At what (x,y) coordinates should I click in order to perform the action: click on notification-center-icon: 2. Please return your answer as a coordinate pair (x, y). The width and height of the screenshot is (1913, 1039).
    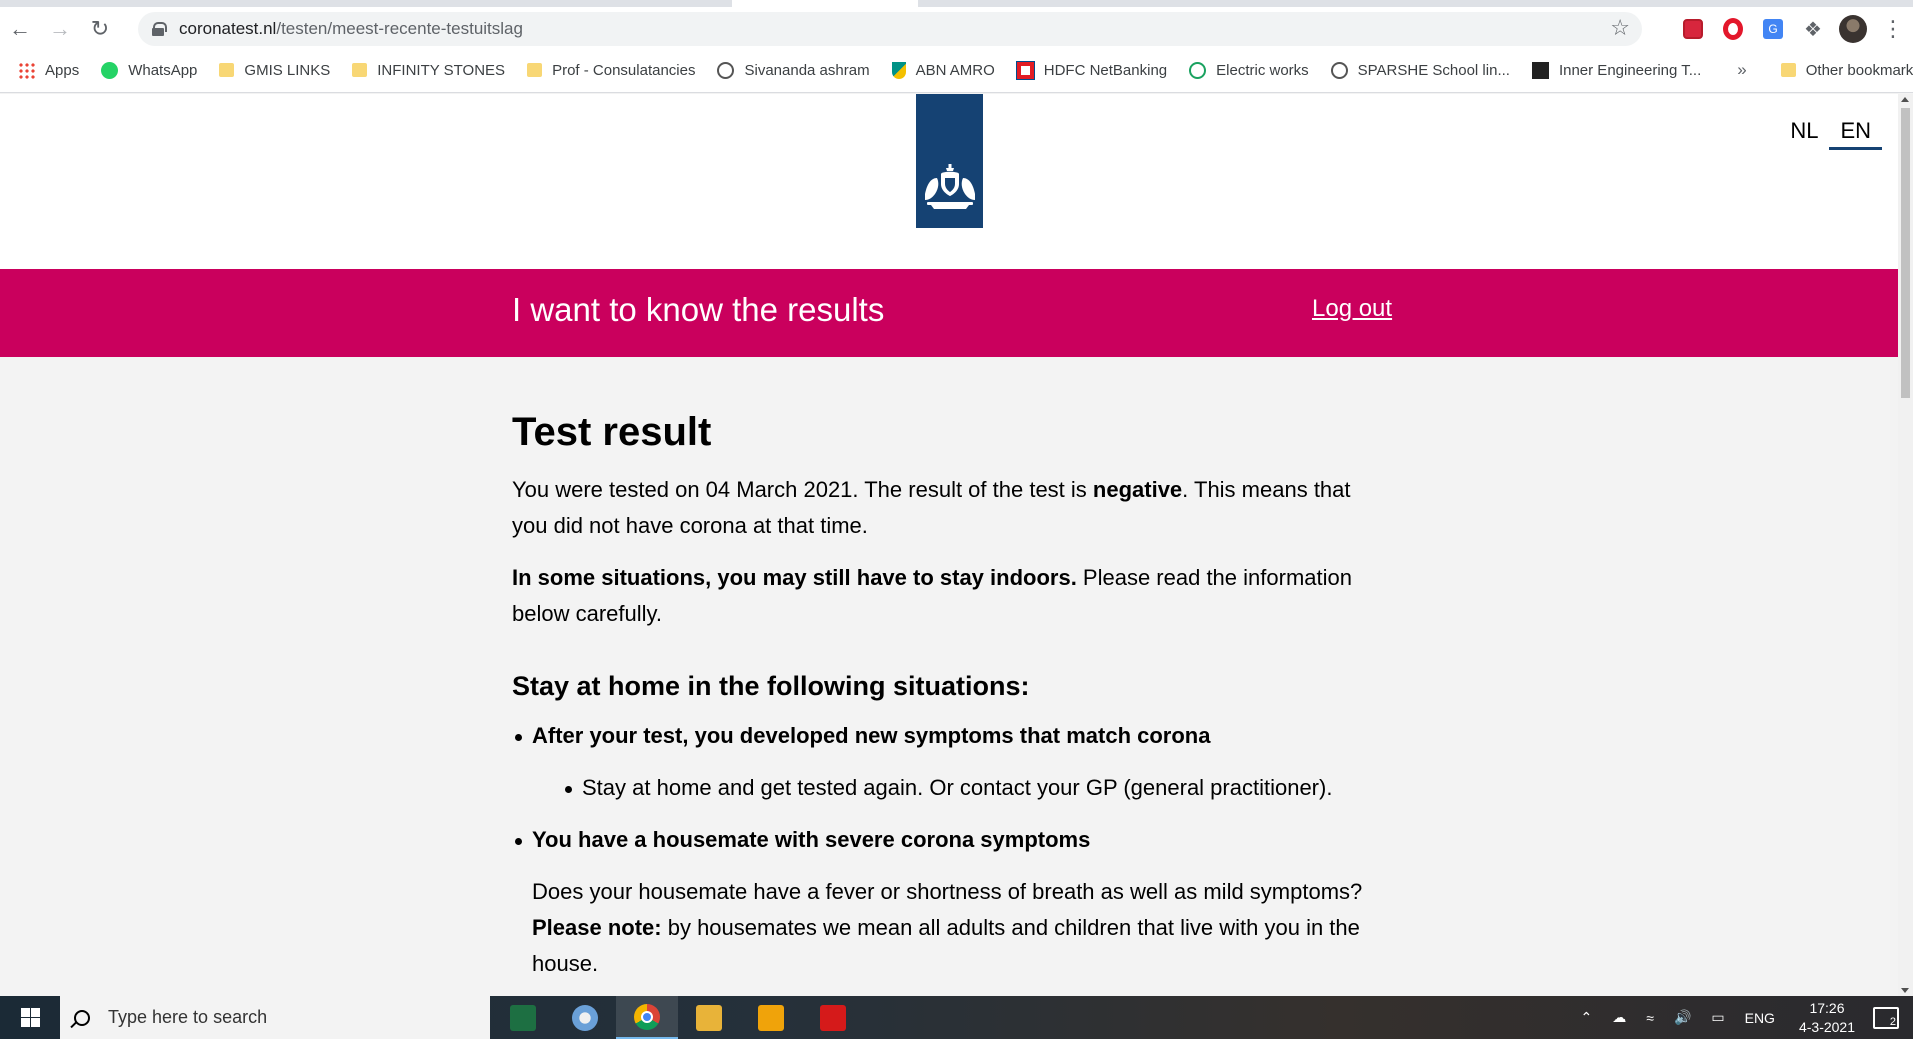
    Looking at the image, I should click on (1886, 1017).